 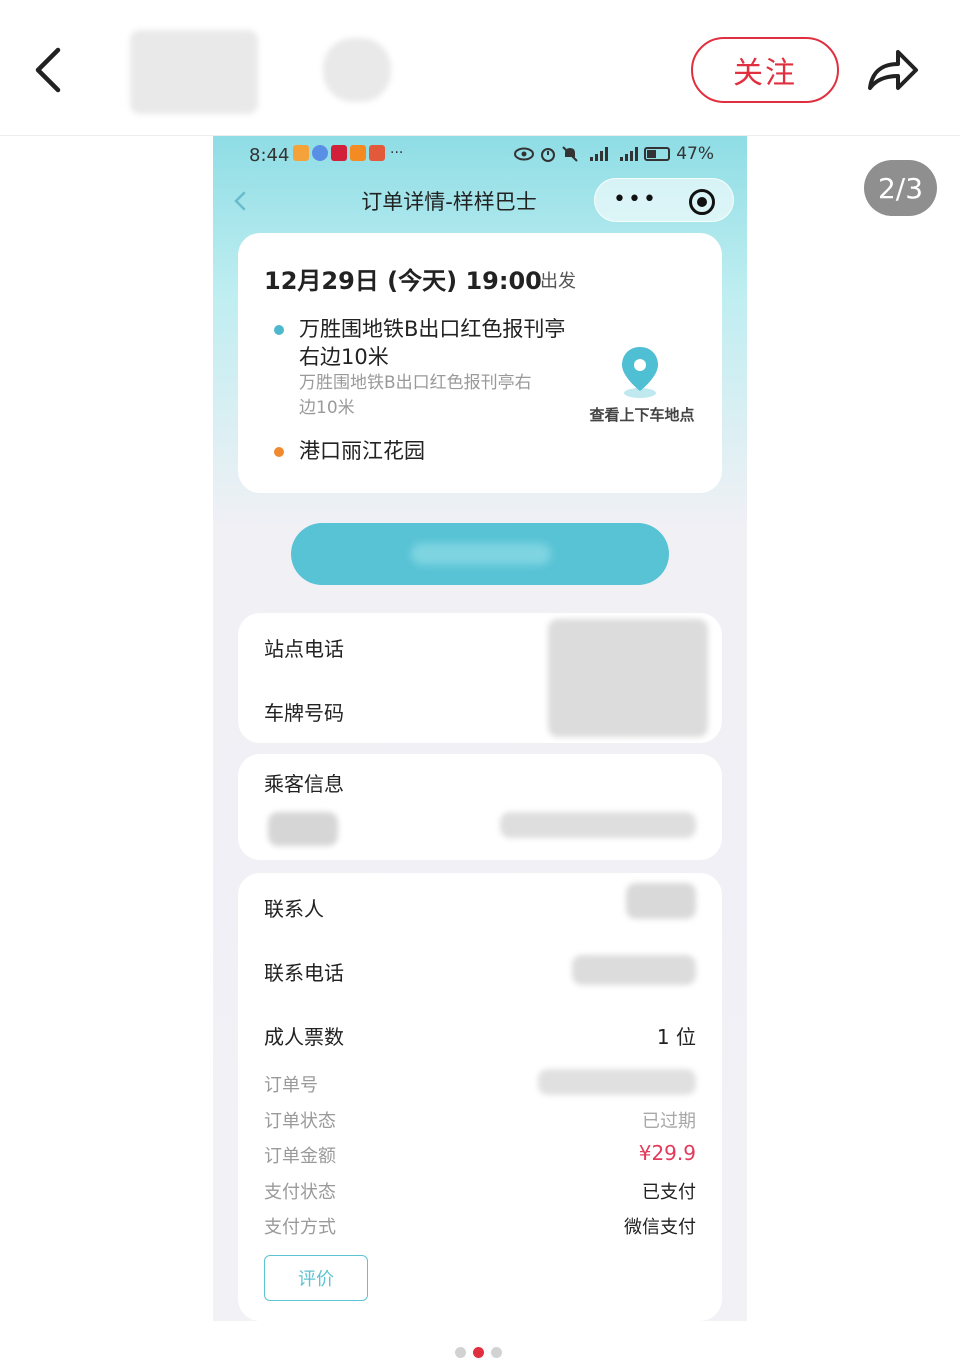 What do you see at coordinates (415, 383) in the screenshot?
I see `pickup-detail-line: 万胜围地铁B出口红色报刊亭右` at bounding box center [415, 383].